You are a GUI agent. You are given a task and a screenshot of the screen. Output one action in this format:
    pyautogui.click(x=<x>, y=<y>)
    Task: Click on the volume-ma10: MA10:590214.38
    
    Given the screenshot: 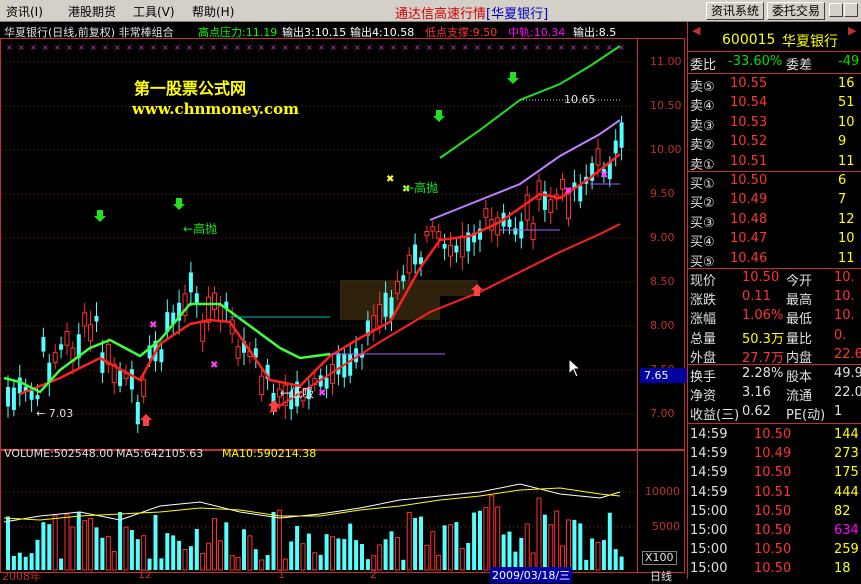 What is the action you would take?
    pyautogui.click(x=269, y=453)
    